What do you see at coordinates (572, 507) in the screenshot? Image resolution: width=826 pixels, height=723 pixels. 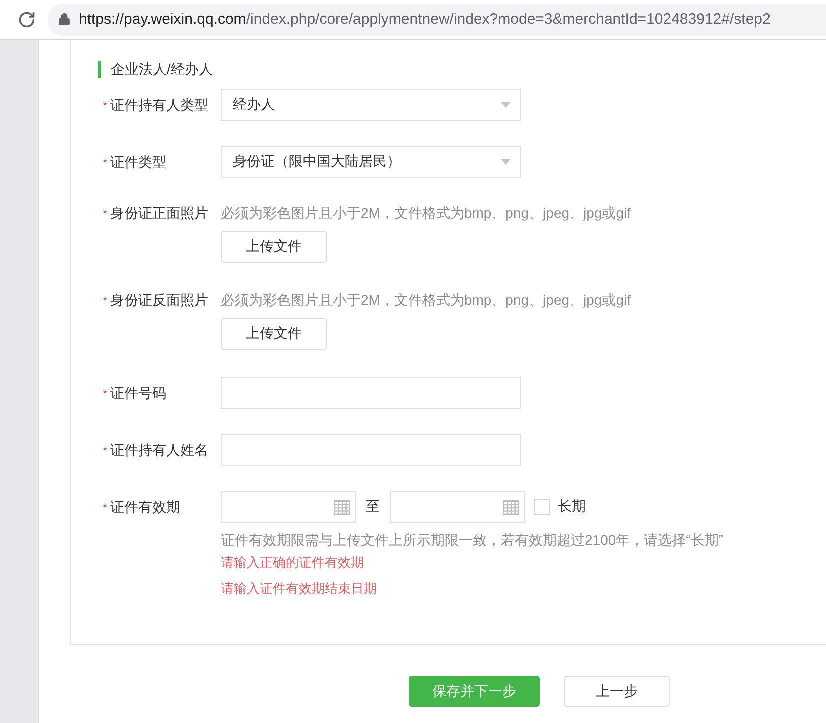 I see `checkbox-label: 长期` at bounding box center [572, 507].